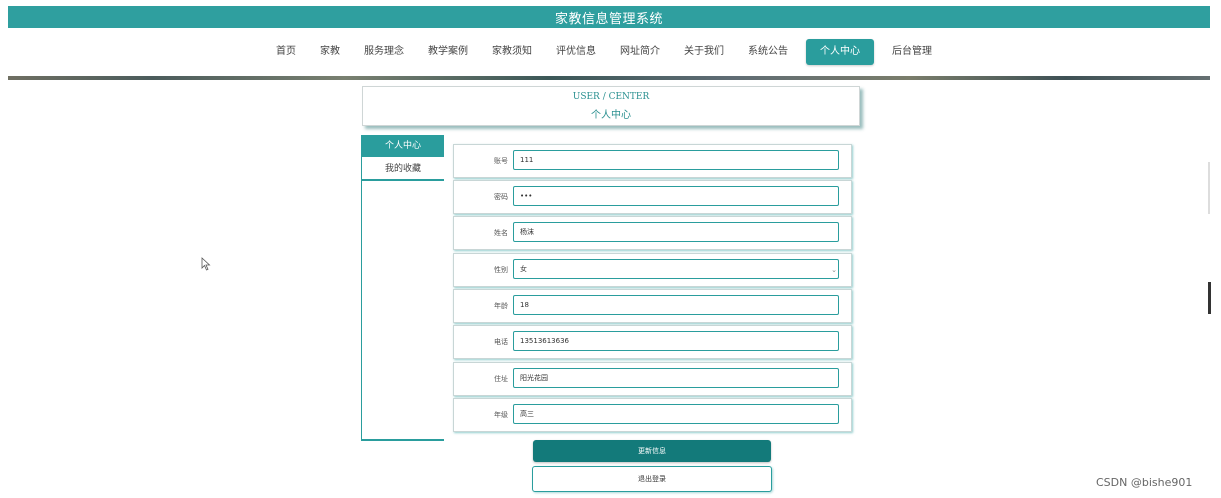 This screenshot has width=1221, height=498. What do you see at coordinates (676, 341) in the screenshot?
I see `phone-input` at bounding box center [676, 341].